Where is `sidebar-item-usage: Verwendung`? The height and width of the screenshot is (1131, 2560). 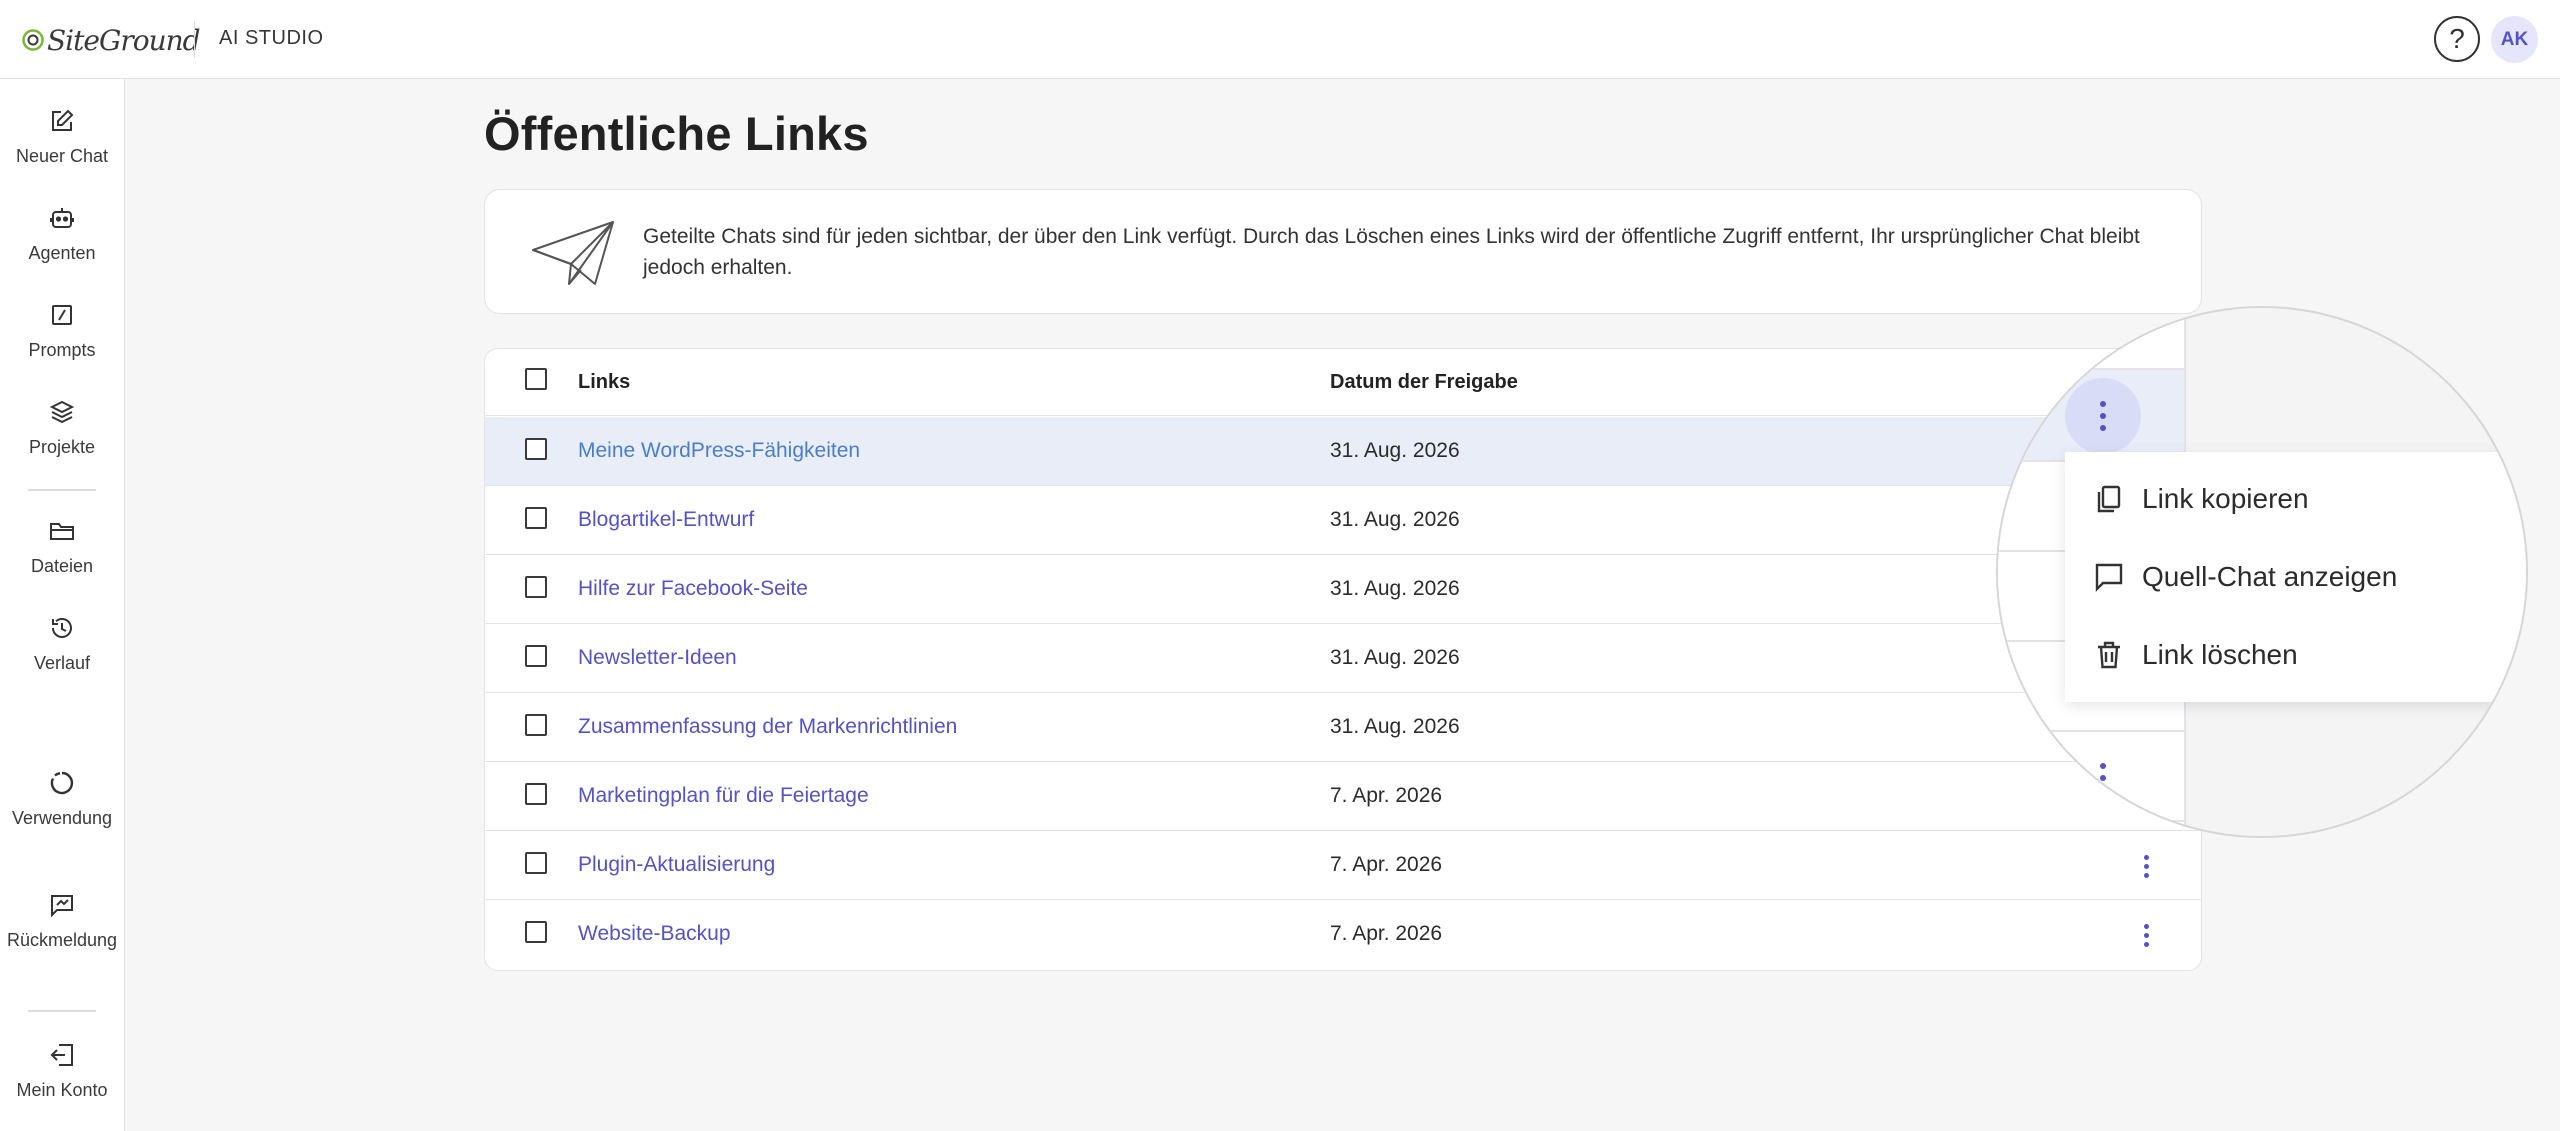
sidebar-item-usage: Verwendung is located at coordinates (62, 800).